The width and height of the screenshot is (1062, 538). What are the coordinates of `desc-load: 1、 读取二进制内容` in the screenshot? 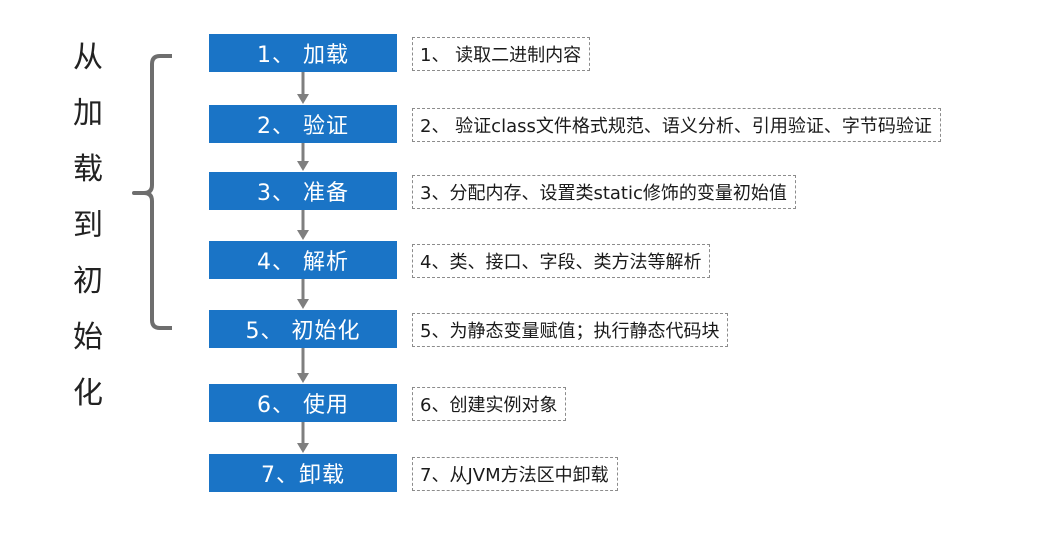 It's located at (501, 54).